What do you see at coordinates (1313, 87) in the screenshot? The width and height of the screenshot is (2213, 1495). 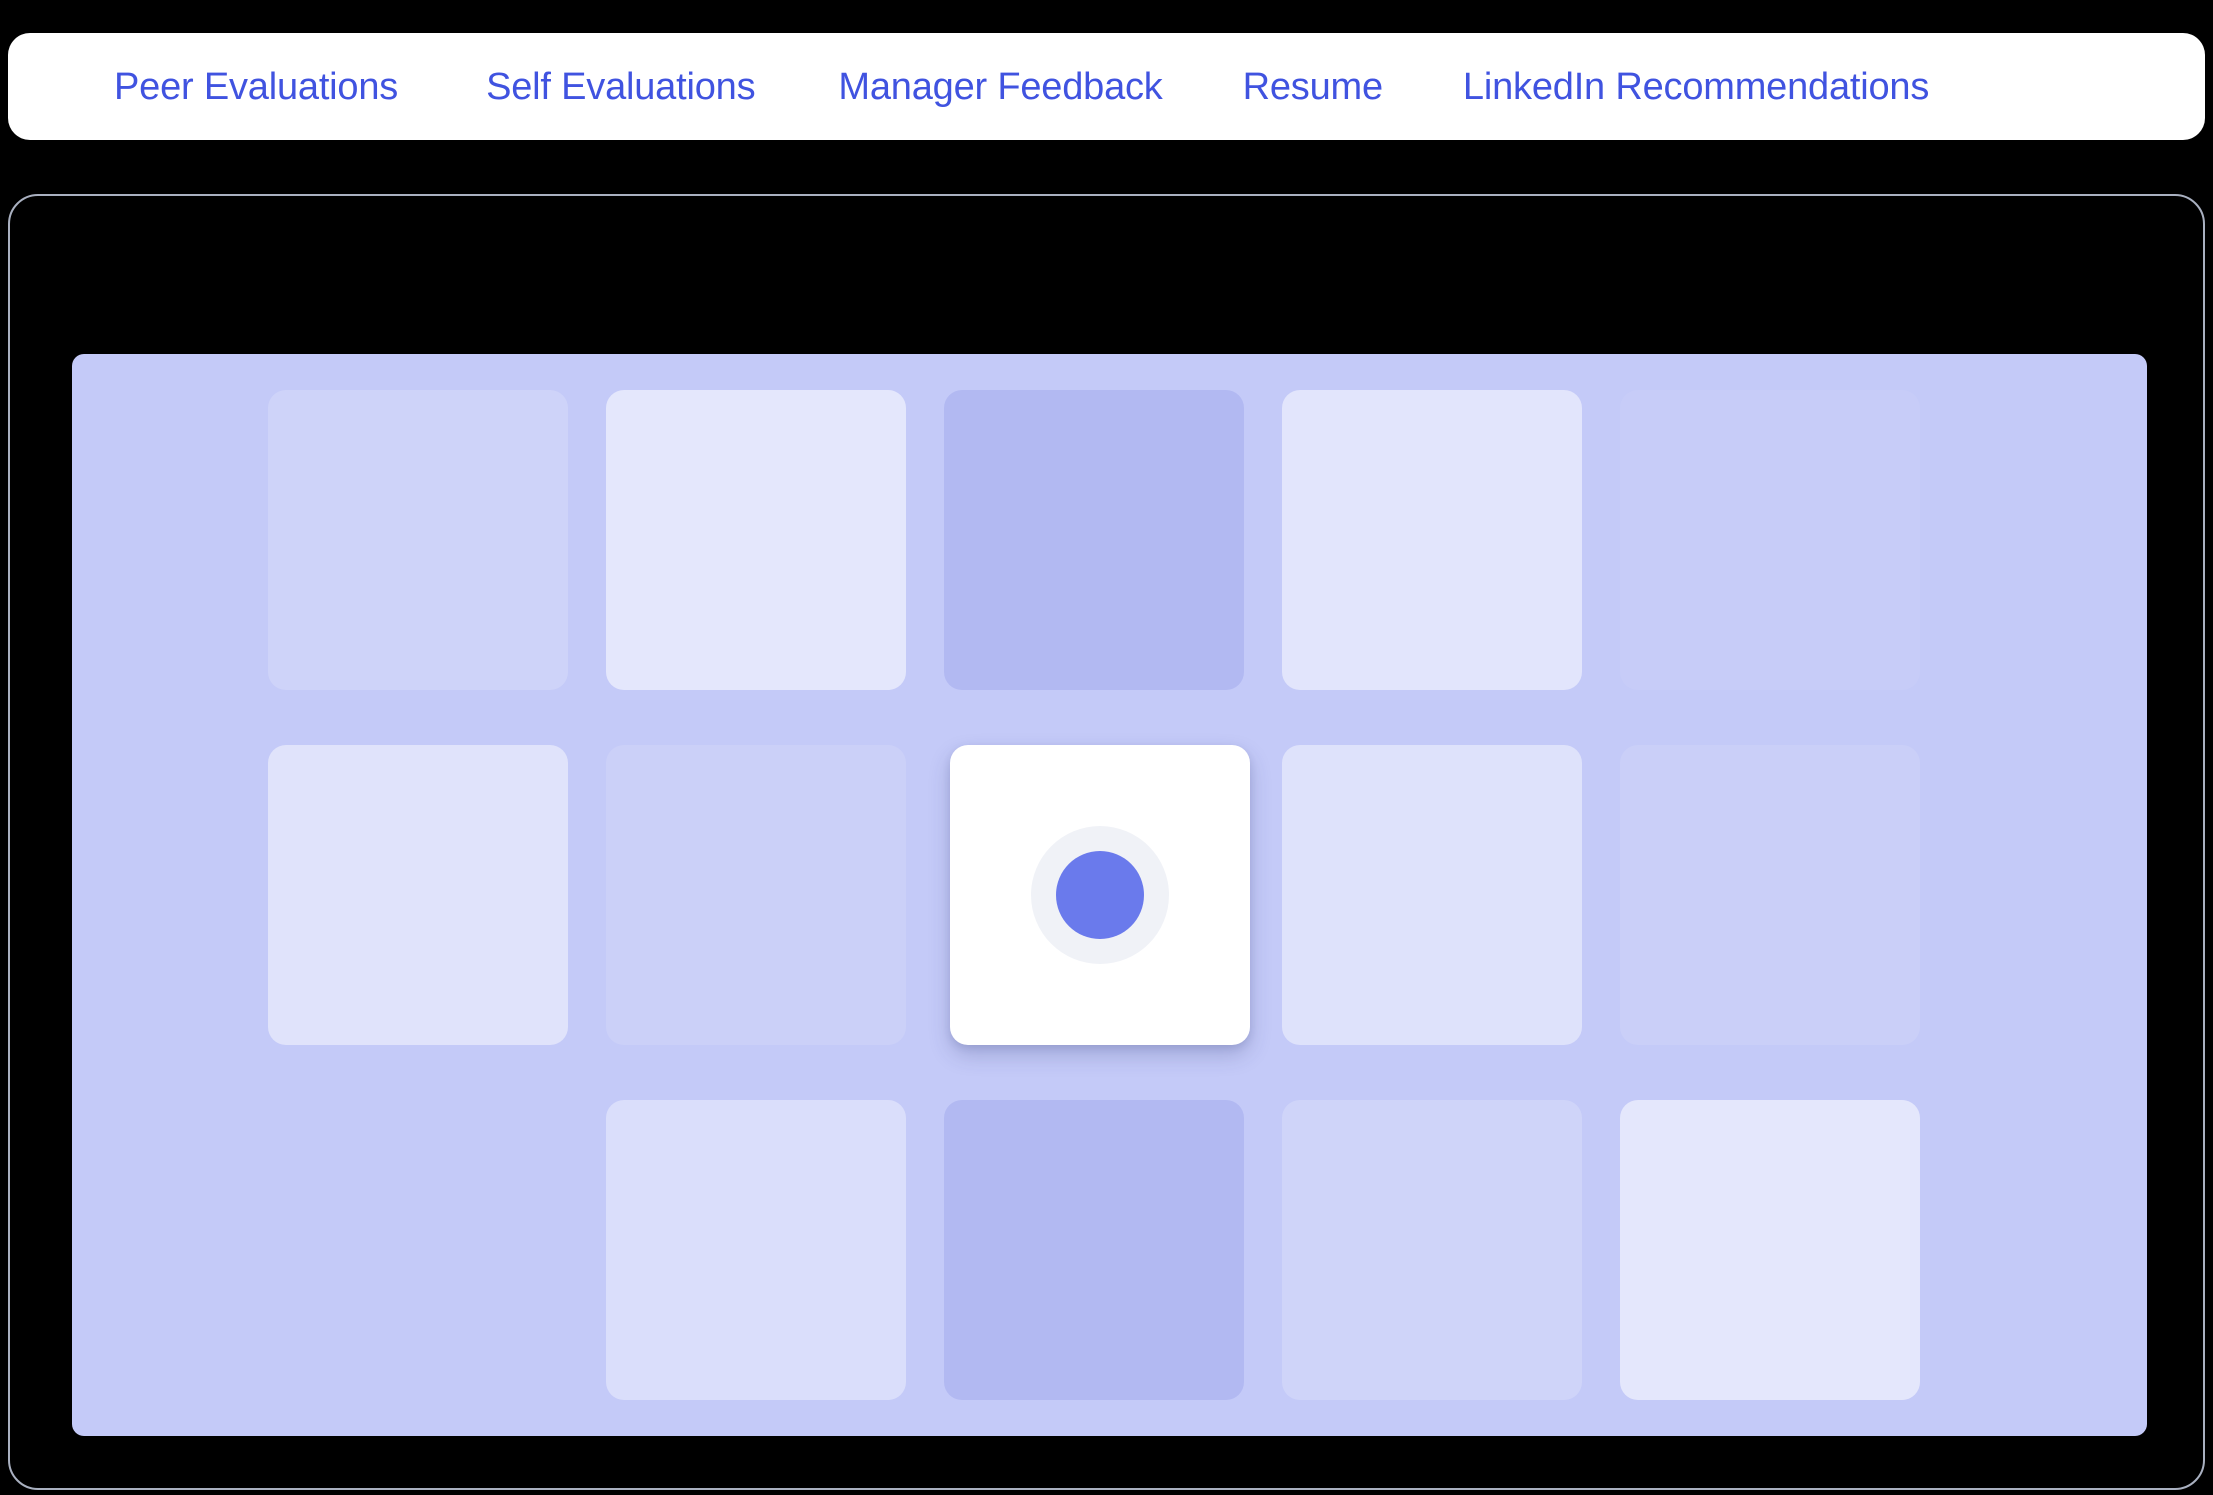 I see `nav-link-resume: Resume` at bounding box center [1313, 87].